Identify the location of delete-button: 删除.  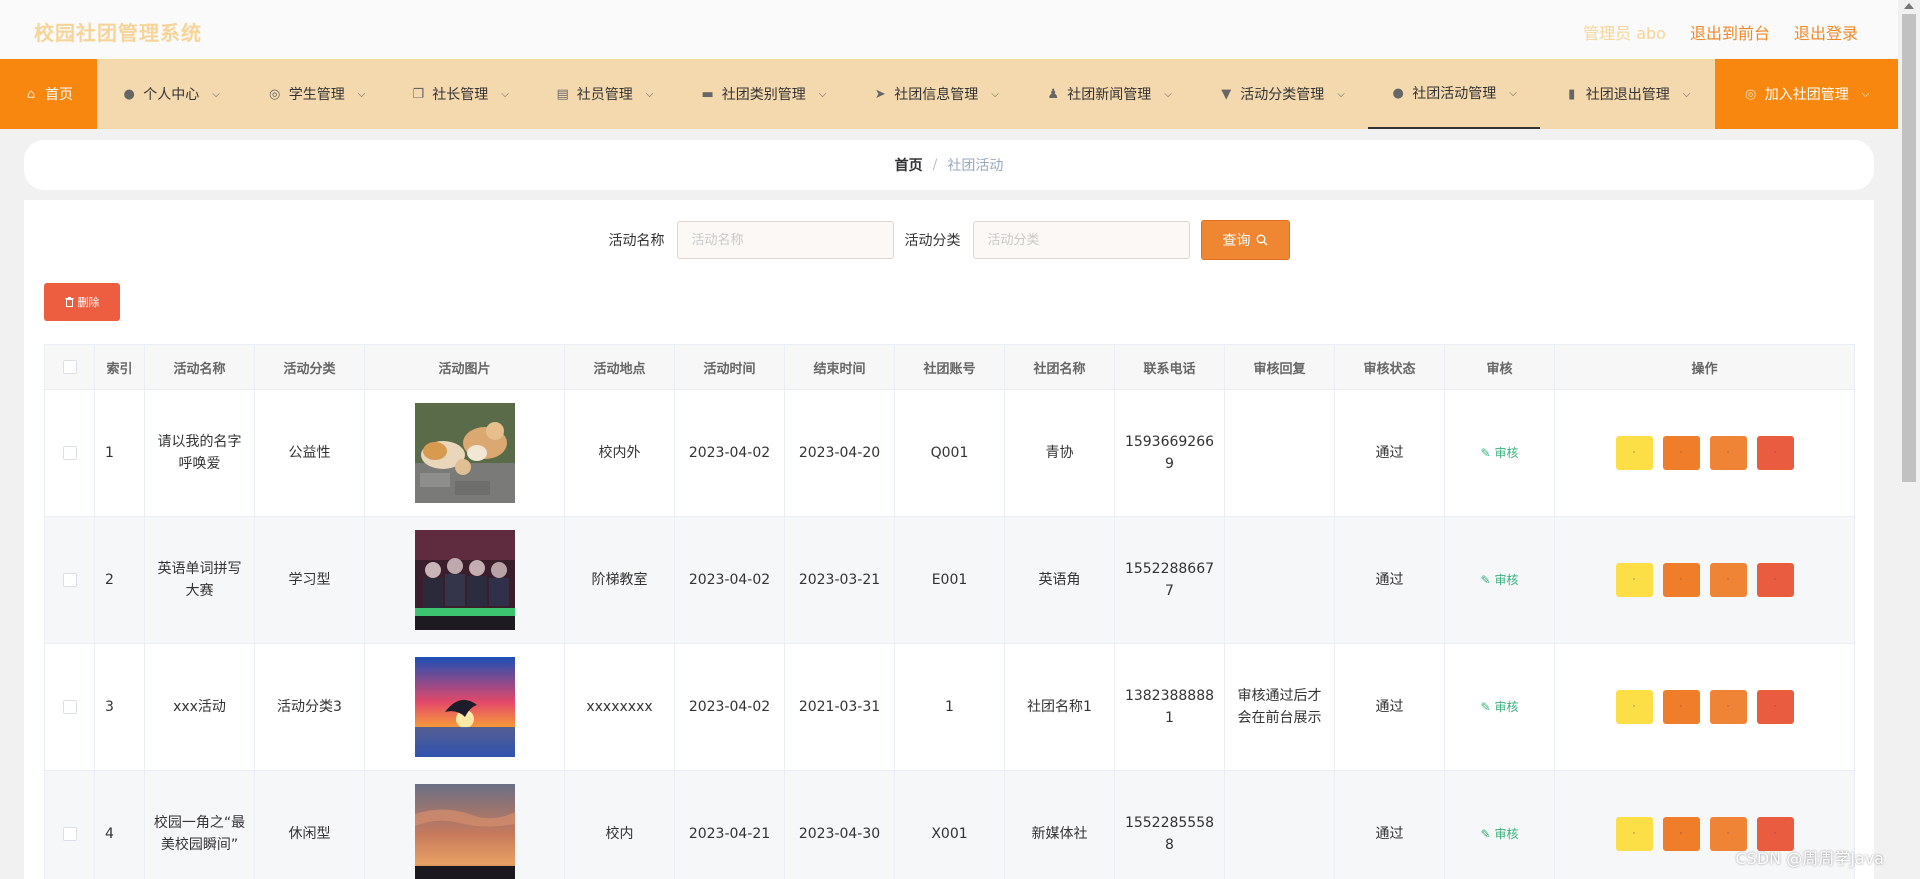
(82, 302).